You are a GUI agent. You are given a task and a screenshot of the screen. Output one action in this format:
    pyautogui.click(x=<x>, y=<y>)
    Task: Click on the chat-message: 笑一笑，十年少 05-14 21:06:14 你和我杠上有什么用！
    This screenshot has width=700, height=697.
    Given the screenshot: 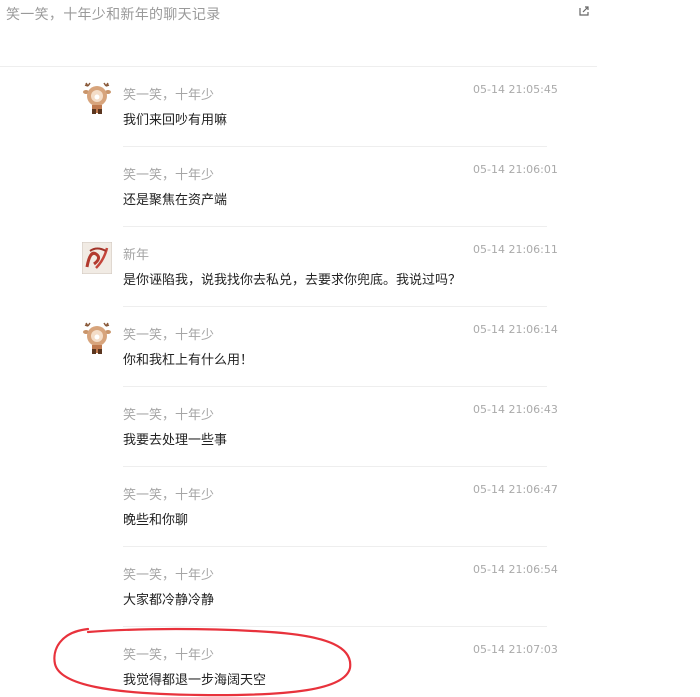 What is the action you would take?
    pyautogui.click(x=280, y=362)
    